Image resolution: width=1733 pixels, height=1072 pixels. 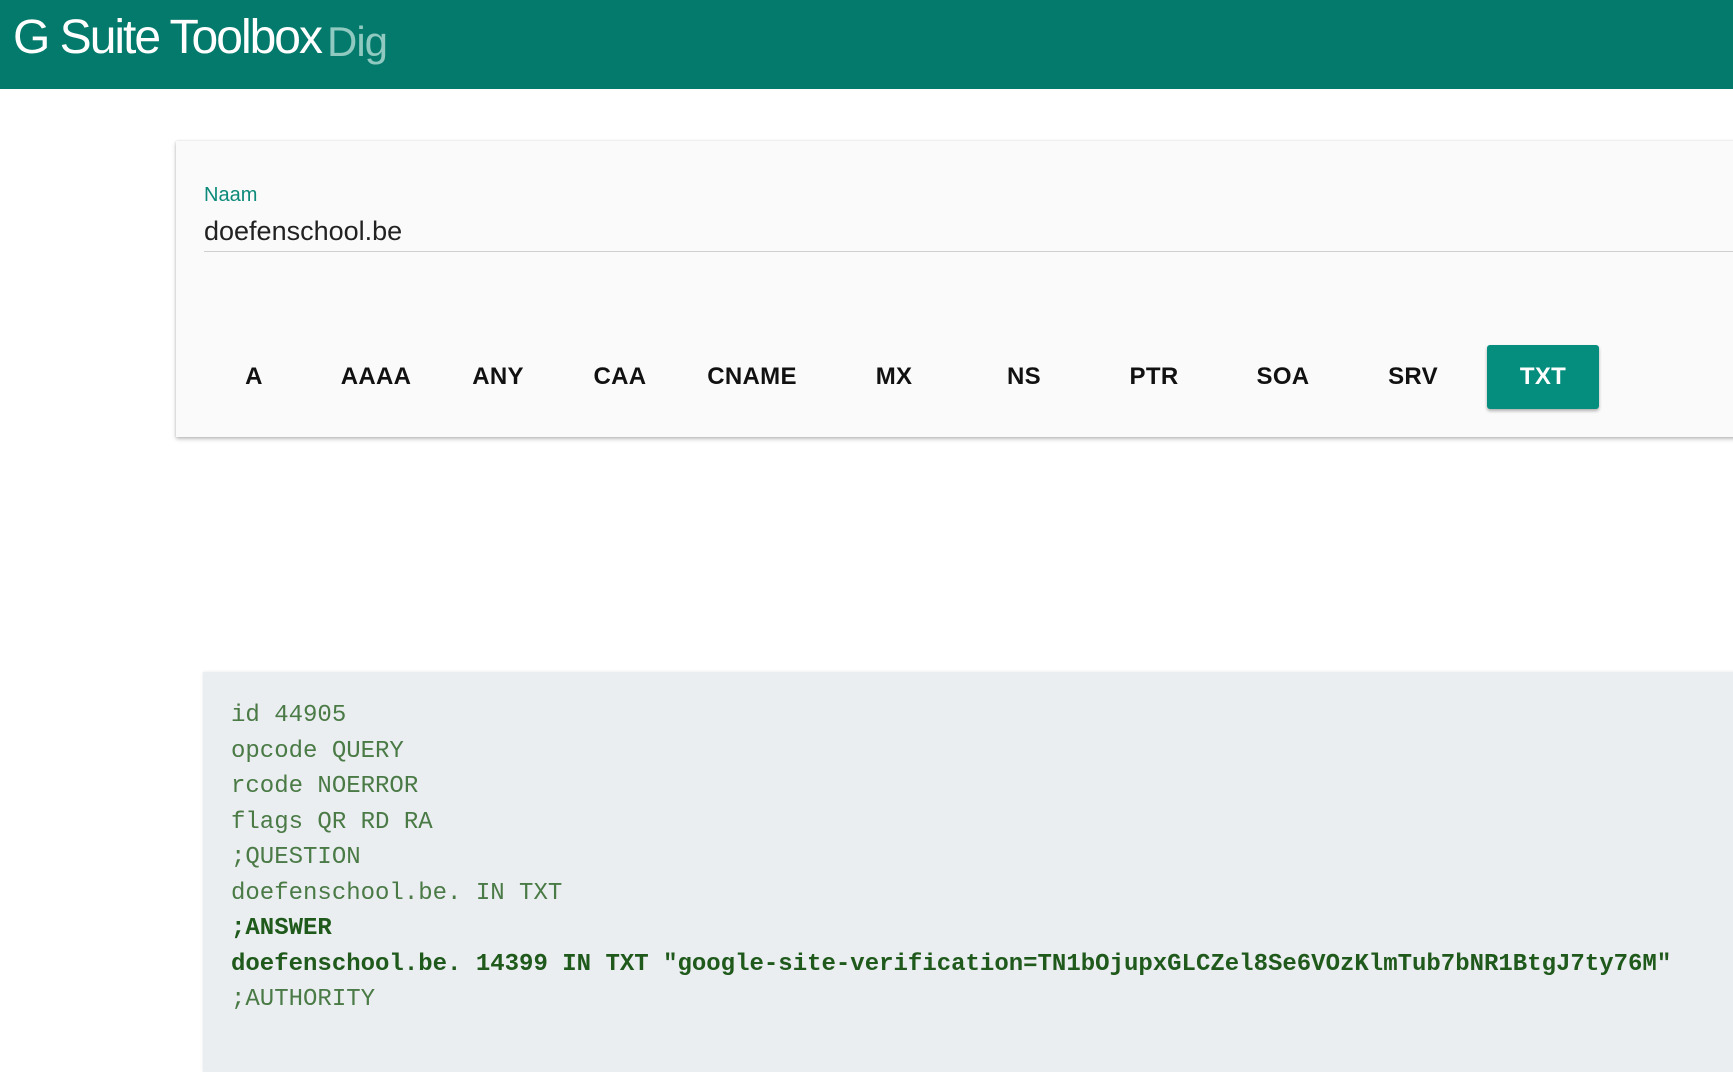 What do you see at coordinates (254, 377) in the screenshot?
I see `record-type-a-button: A` at bounding box center [254, 377].